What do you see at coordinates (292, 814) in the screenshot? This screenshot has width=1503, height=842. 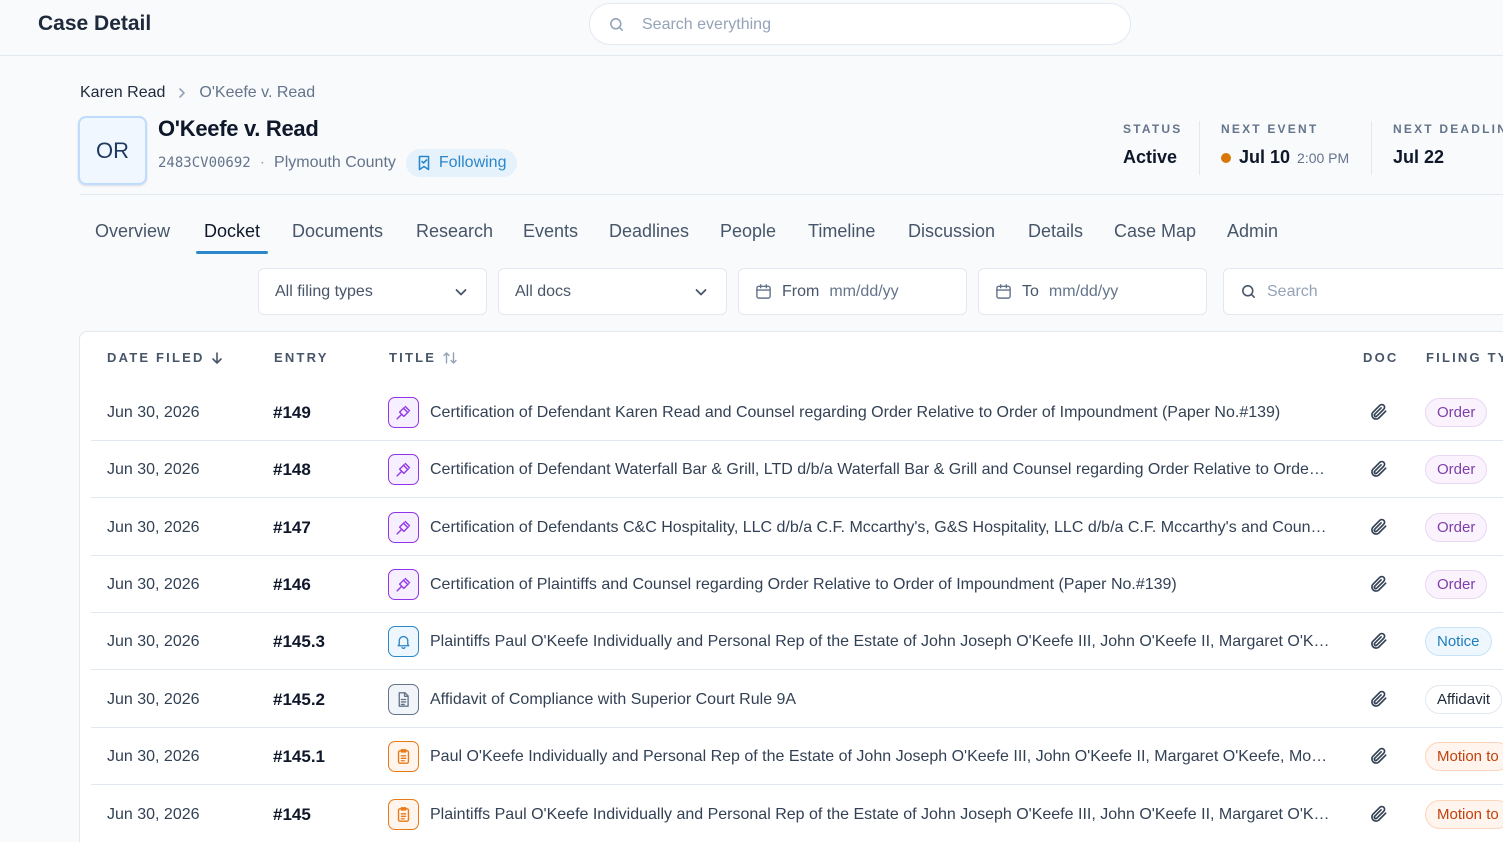 I see `row-entry: #145` at bounding box center [292, 814].